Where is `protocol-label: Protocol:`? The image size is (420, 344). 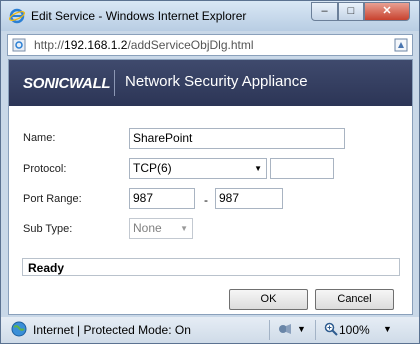
protocol-label: Protocol: is located at coordinates (45, 169).